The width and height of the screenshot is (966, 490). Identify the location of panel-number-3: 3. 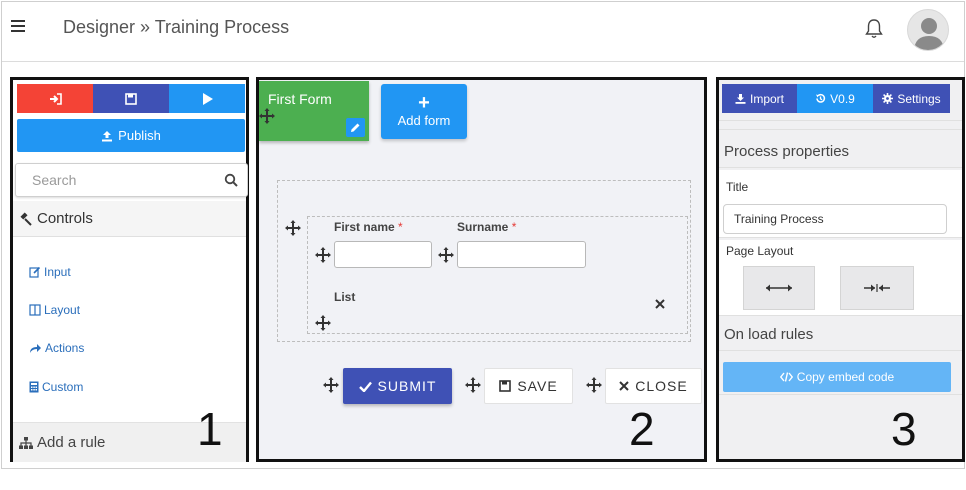
(904, 429).